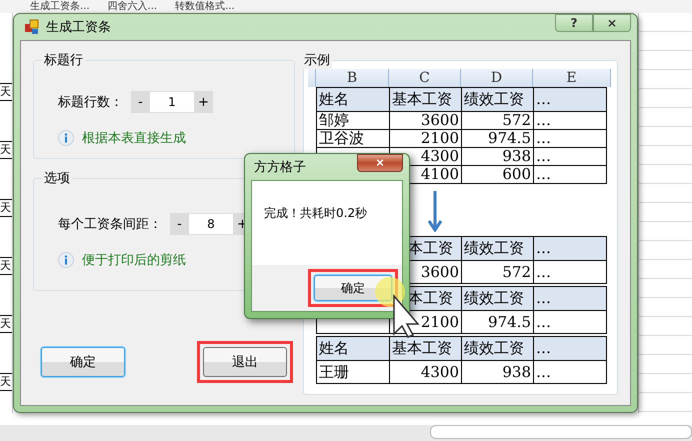  What do you see at coordinates (353, 139) in the screenshot?
I see `table-cell: 卫谷波` at bounding box center [353, 139].